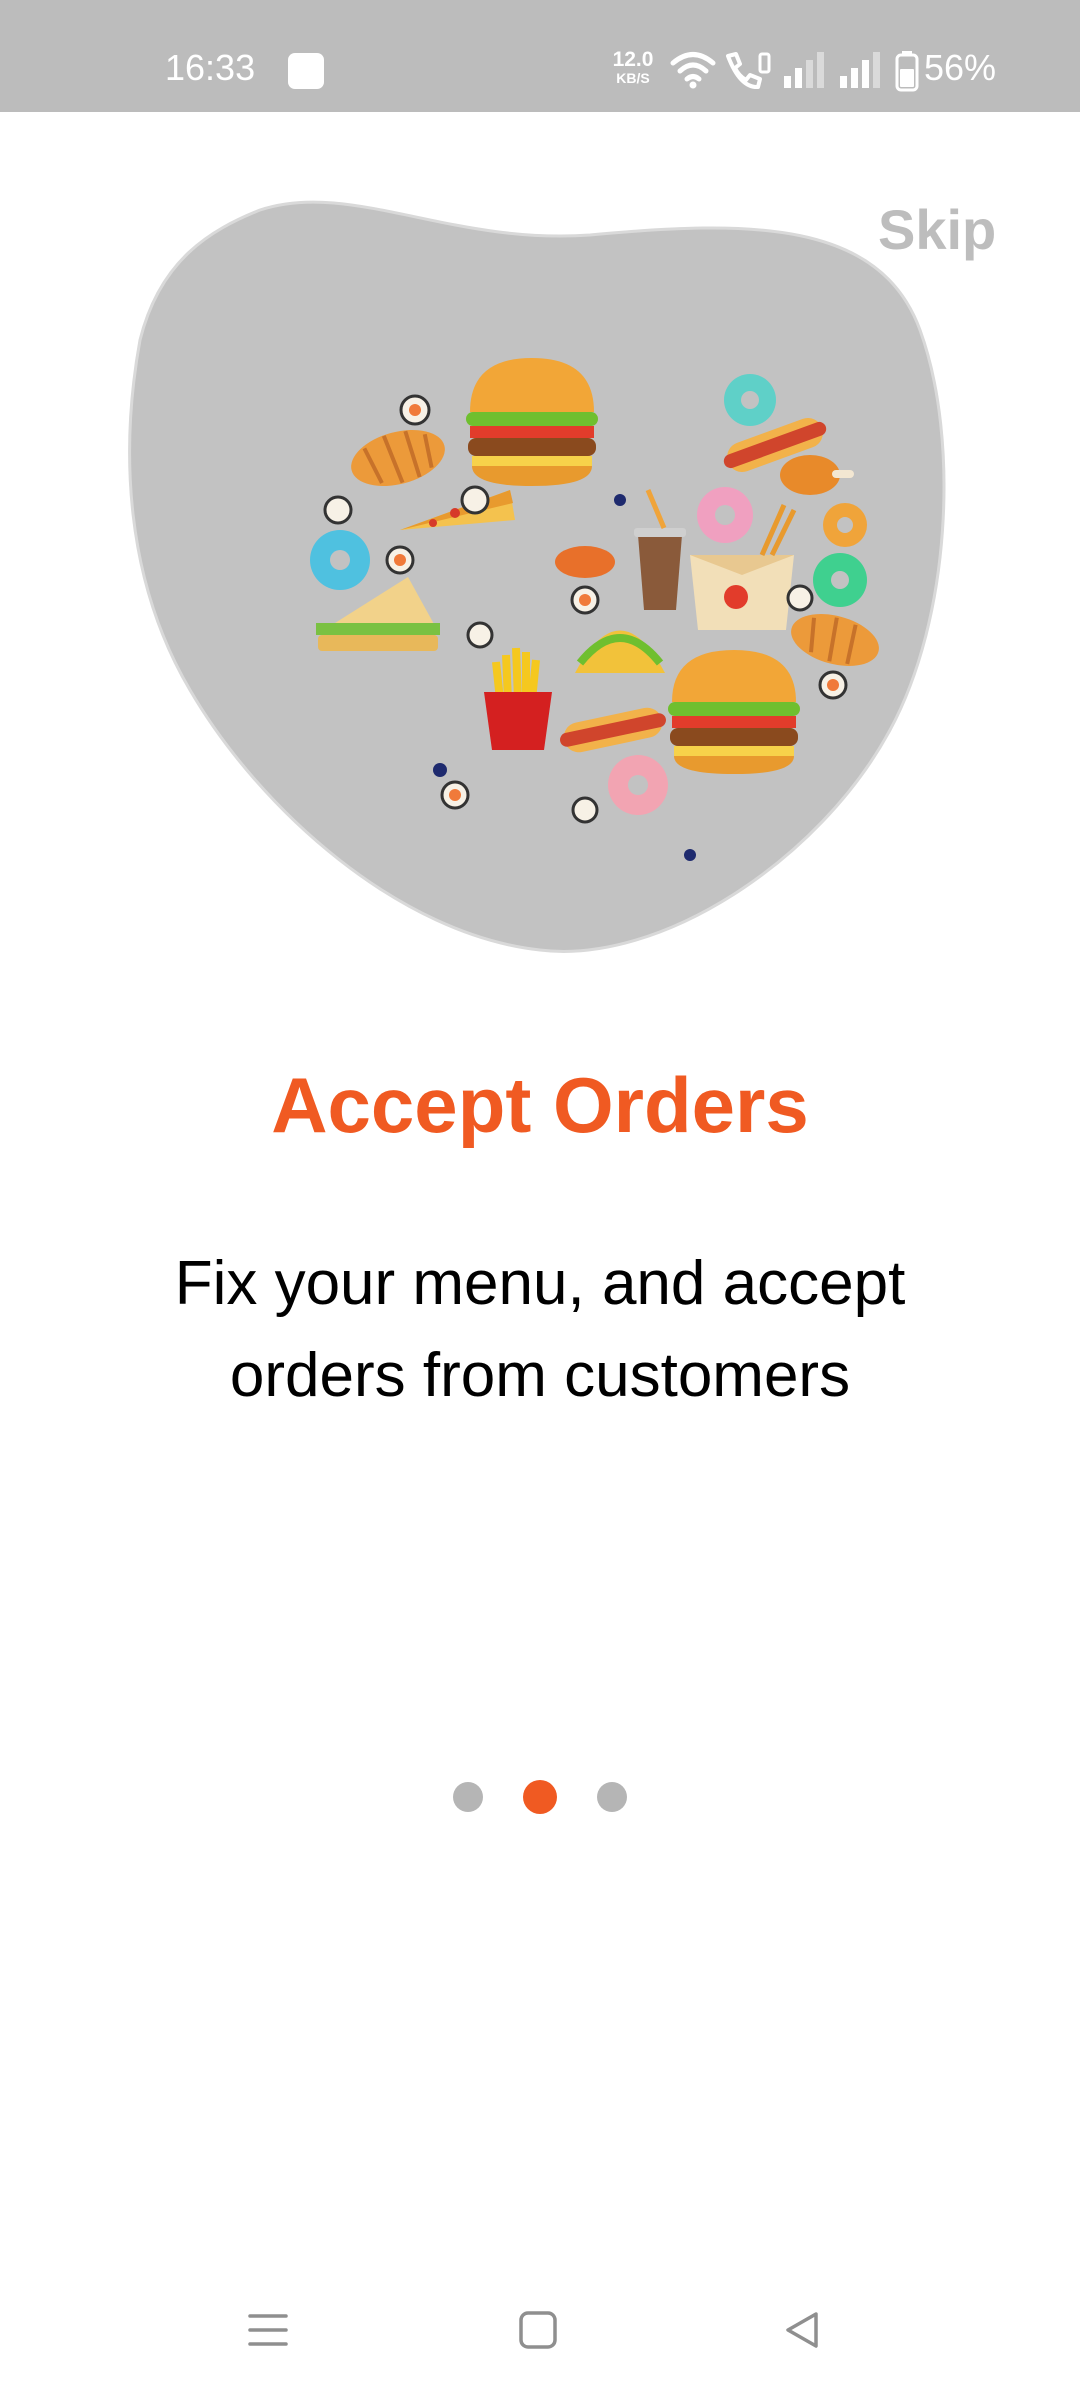 This screenshot has height=2400, width=1080. What do you see at coordinates (540, 56) in the screenshot?
I see `status-bar: 16:33 12.0 KB/S 56%` at bounding box center [540, 56].